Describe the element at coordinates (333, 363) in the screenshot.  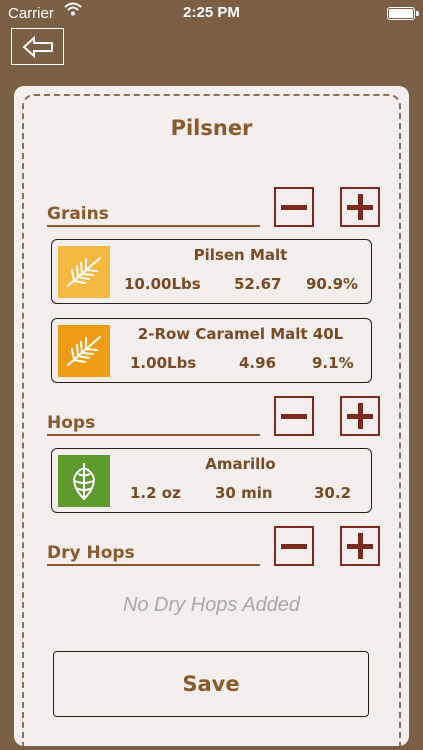
I see `grain-percent: 9.1%` at that location.